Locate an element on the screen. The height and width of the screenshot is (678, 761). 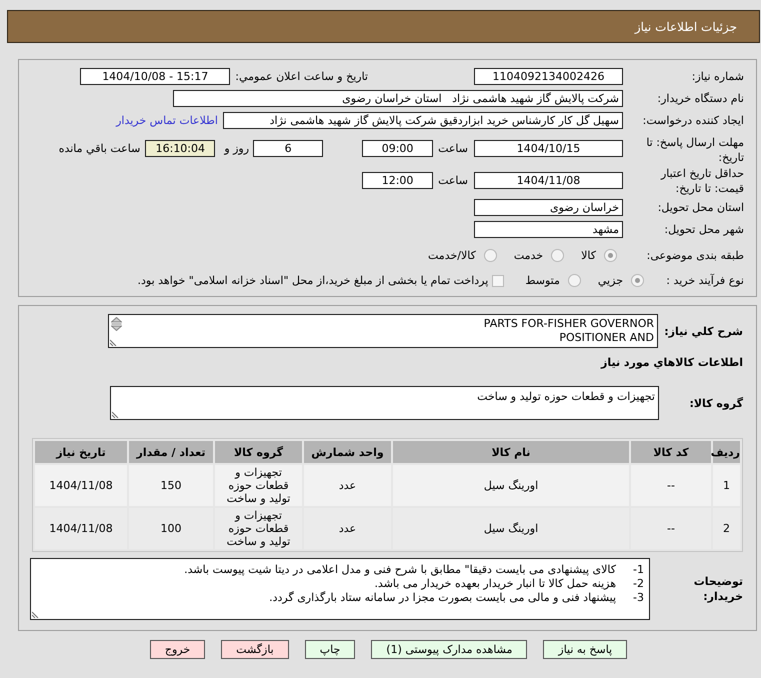
buyer-name-field: شرکت پالایش گاز شهید هاشمی نژاد استان خراسان رضوی is located at coordinates (398, 98).